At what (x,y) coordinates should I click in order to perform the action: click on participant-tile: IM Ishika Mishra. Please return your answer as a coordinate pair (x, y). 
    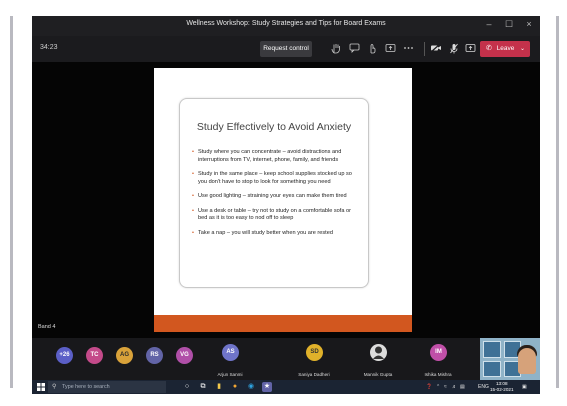
    Looking at the image, I should click on (438, 359).